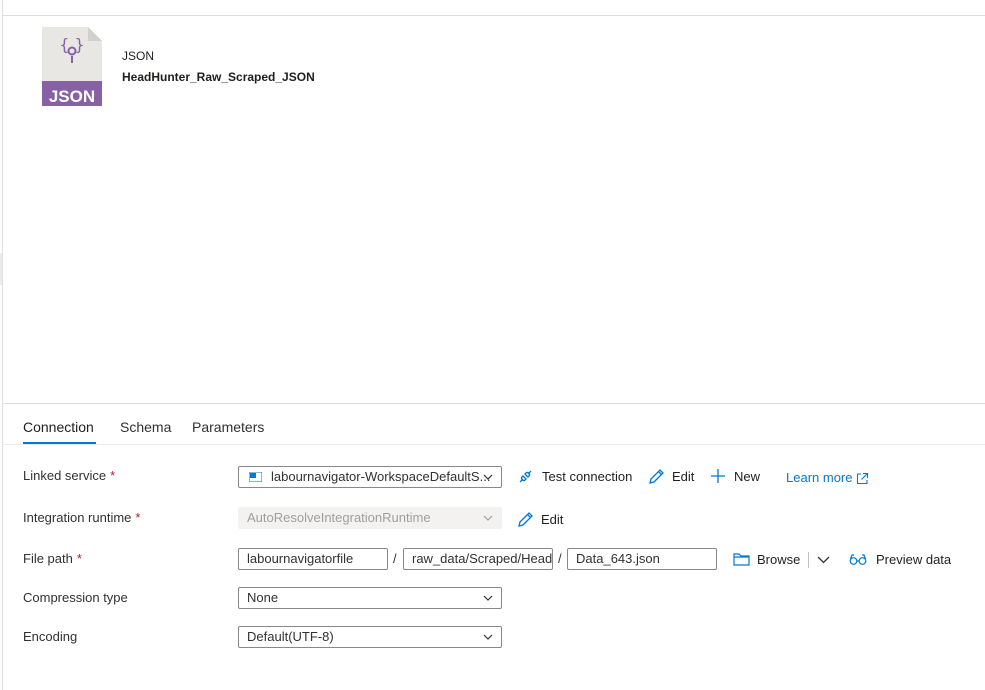 This screenshot has height=690, width=985. I want to click on file-path-file-input: Data_643.json, so click(642, 559).